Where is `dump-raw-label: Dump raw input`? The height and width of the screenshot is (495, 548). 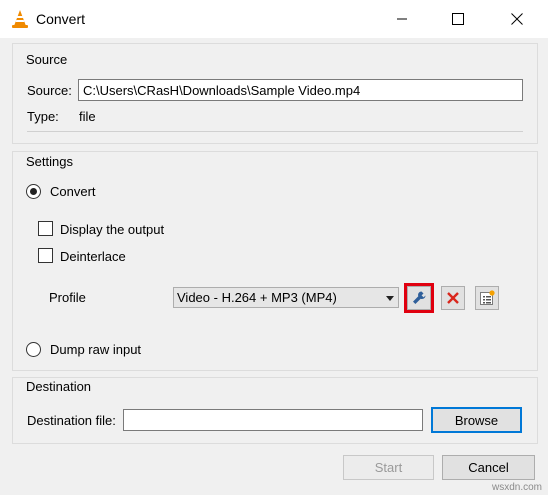 dump-raw-label: Dump raw input is located at coordinates (96, 349).